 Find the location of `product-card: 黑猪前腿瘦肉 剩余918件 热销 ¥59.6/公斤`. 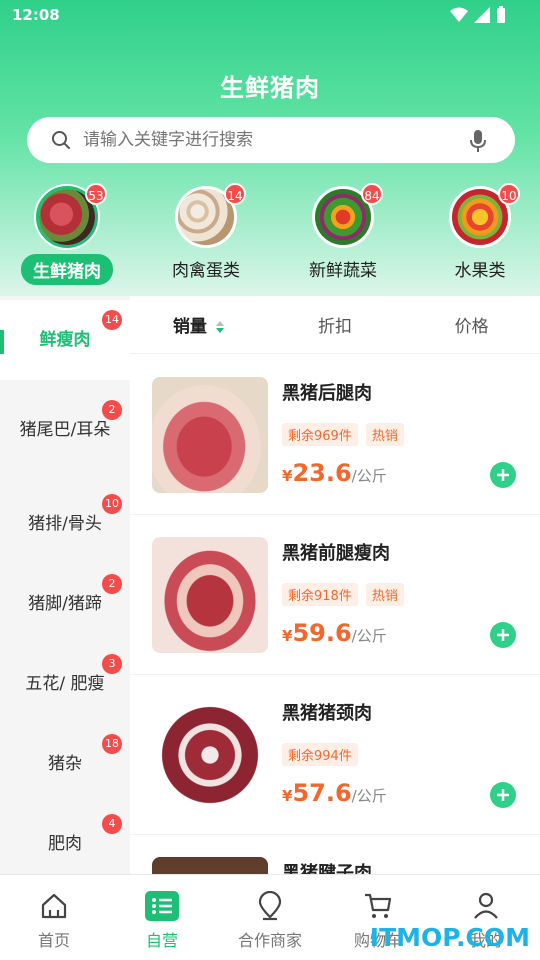

product-card: 黑猪前腿瘦肉 剩余918件 热销 ¥59.6/公斤 is located at coordinates (335, 595).